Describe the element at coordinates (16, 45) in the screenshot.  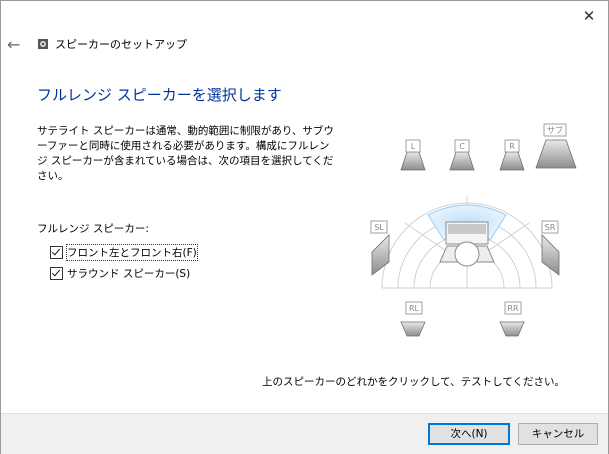
I see `back-arrow-icon: ←` at that location.